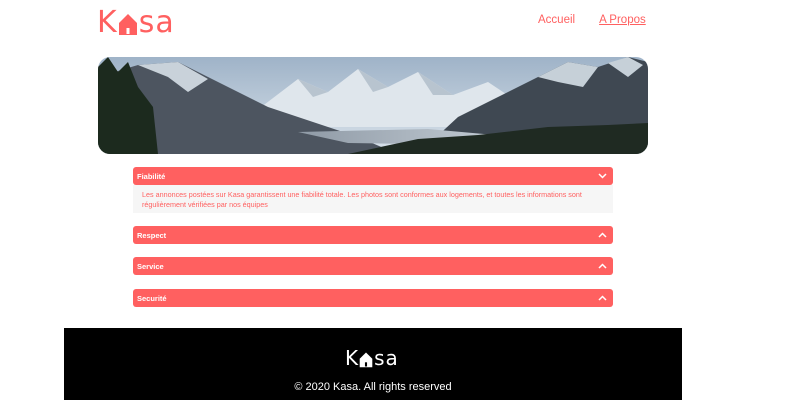  I want to click on footer-logo: K sa, so click(372, 358).